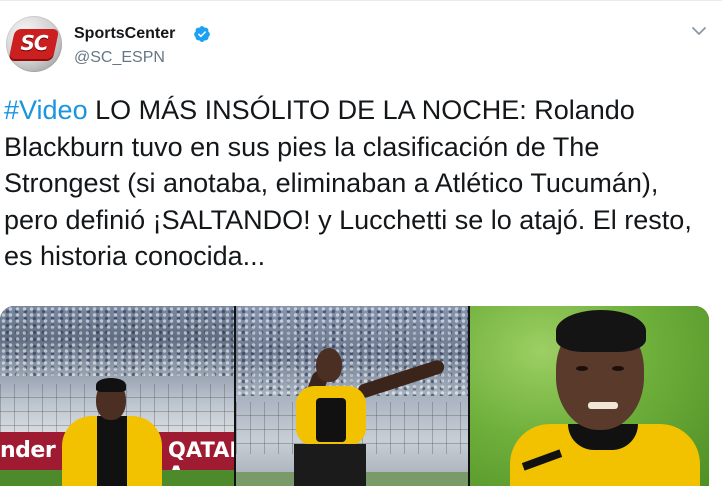 The width and height of the screenshot is (722, 486). I want to click on player-shorts, so click(330, 465).